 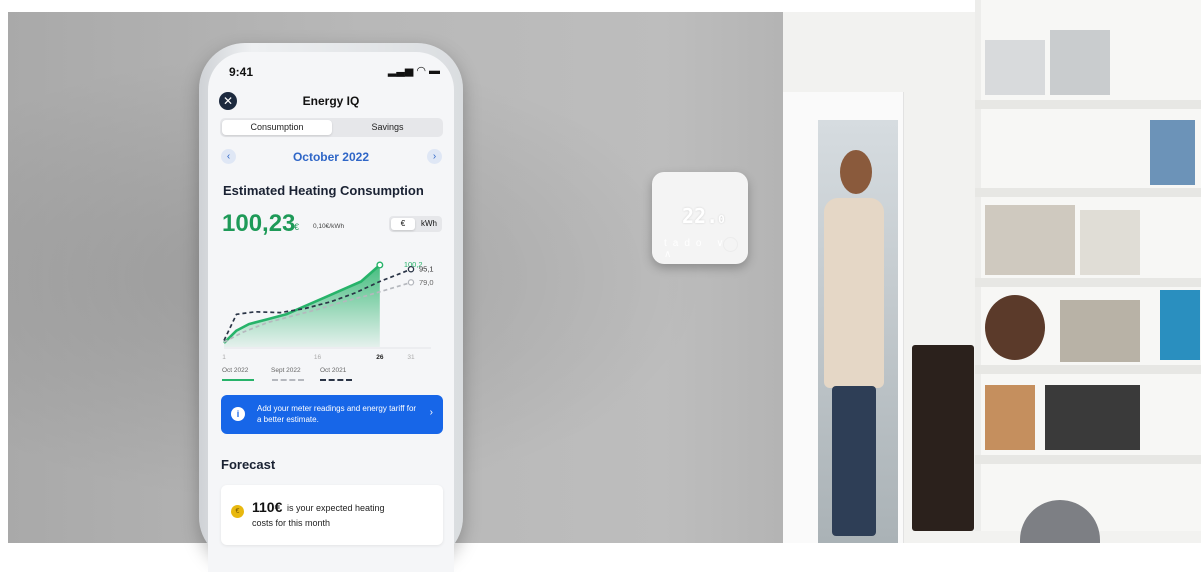 What do you see at coordinates (426, 269) in the screenshot?
I see `series-end-label-oct-2021: 95,1` at bounding box center [426, 269].